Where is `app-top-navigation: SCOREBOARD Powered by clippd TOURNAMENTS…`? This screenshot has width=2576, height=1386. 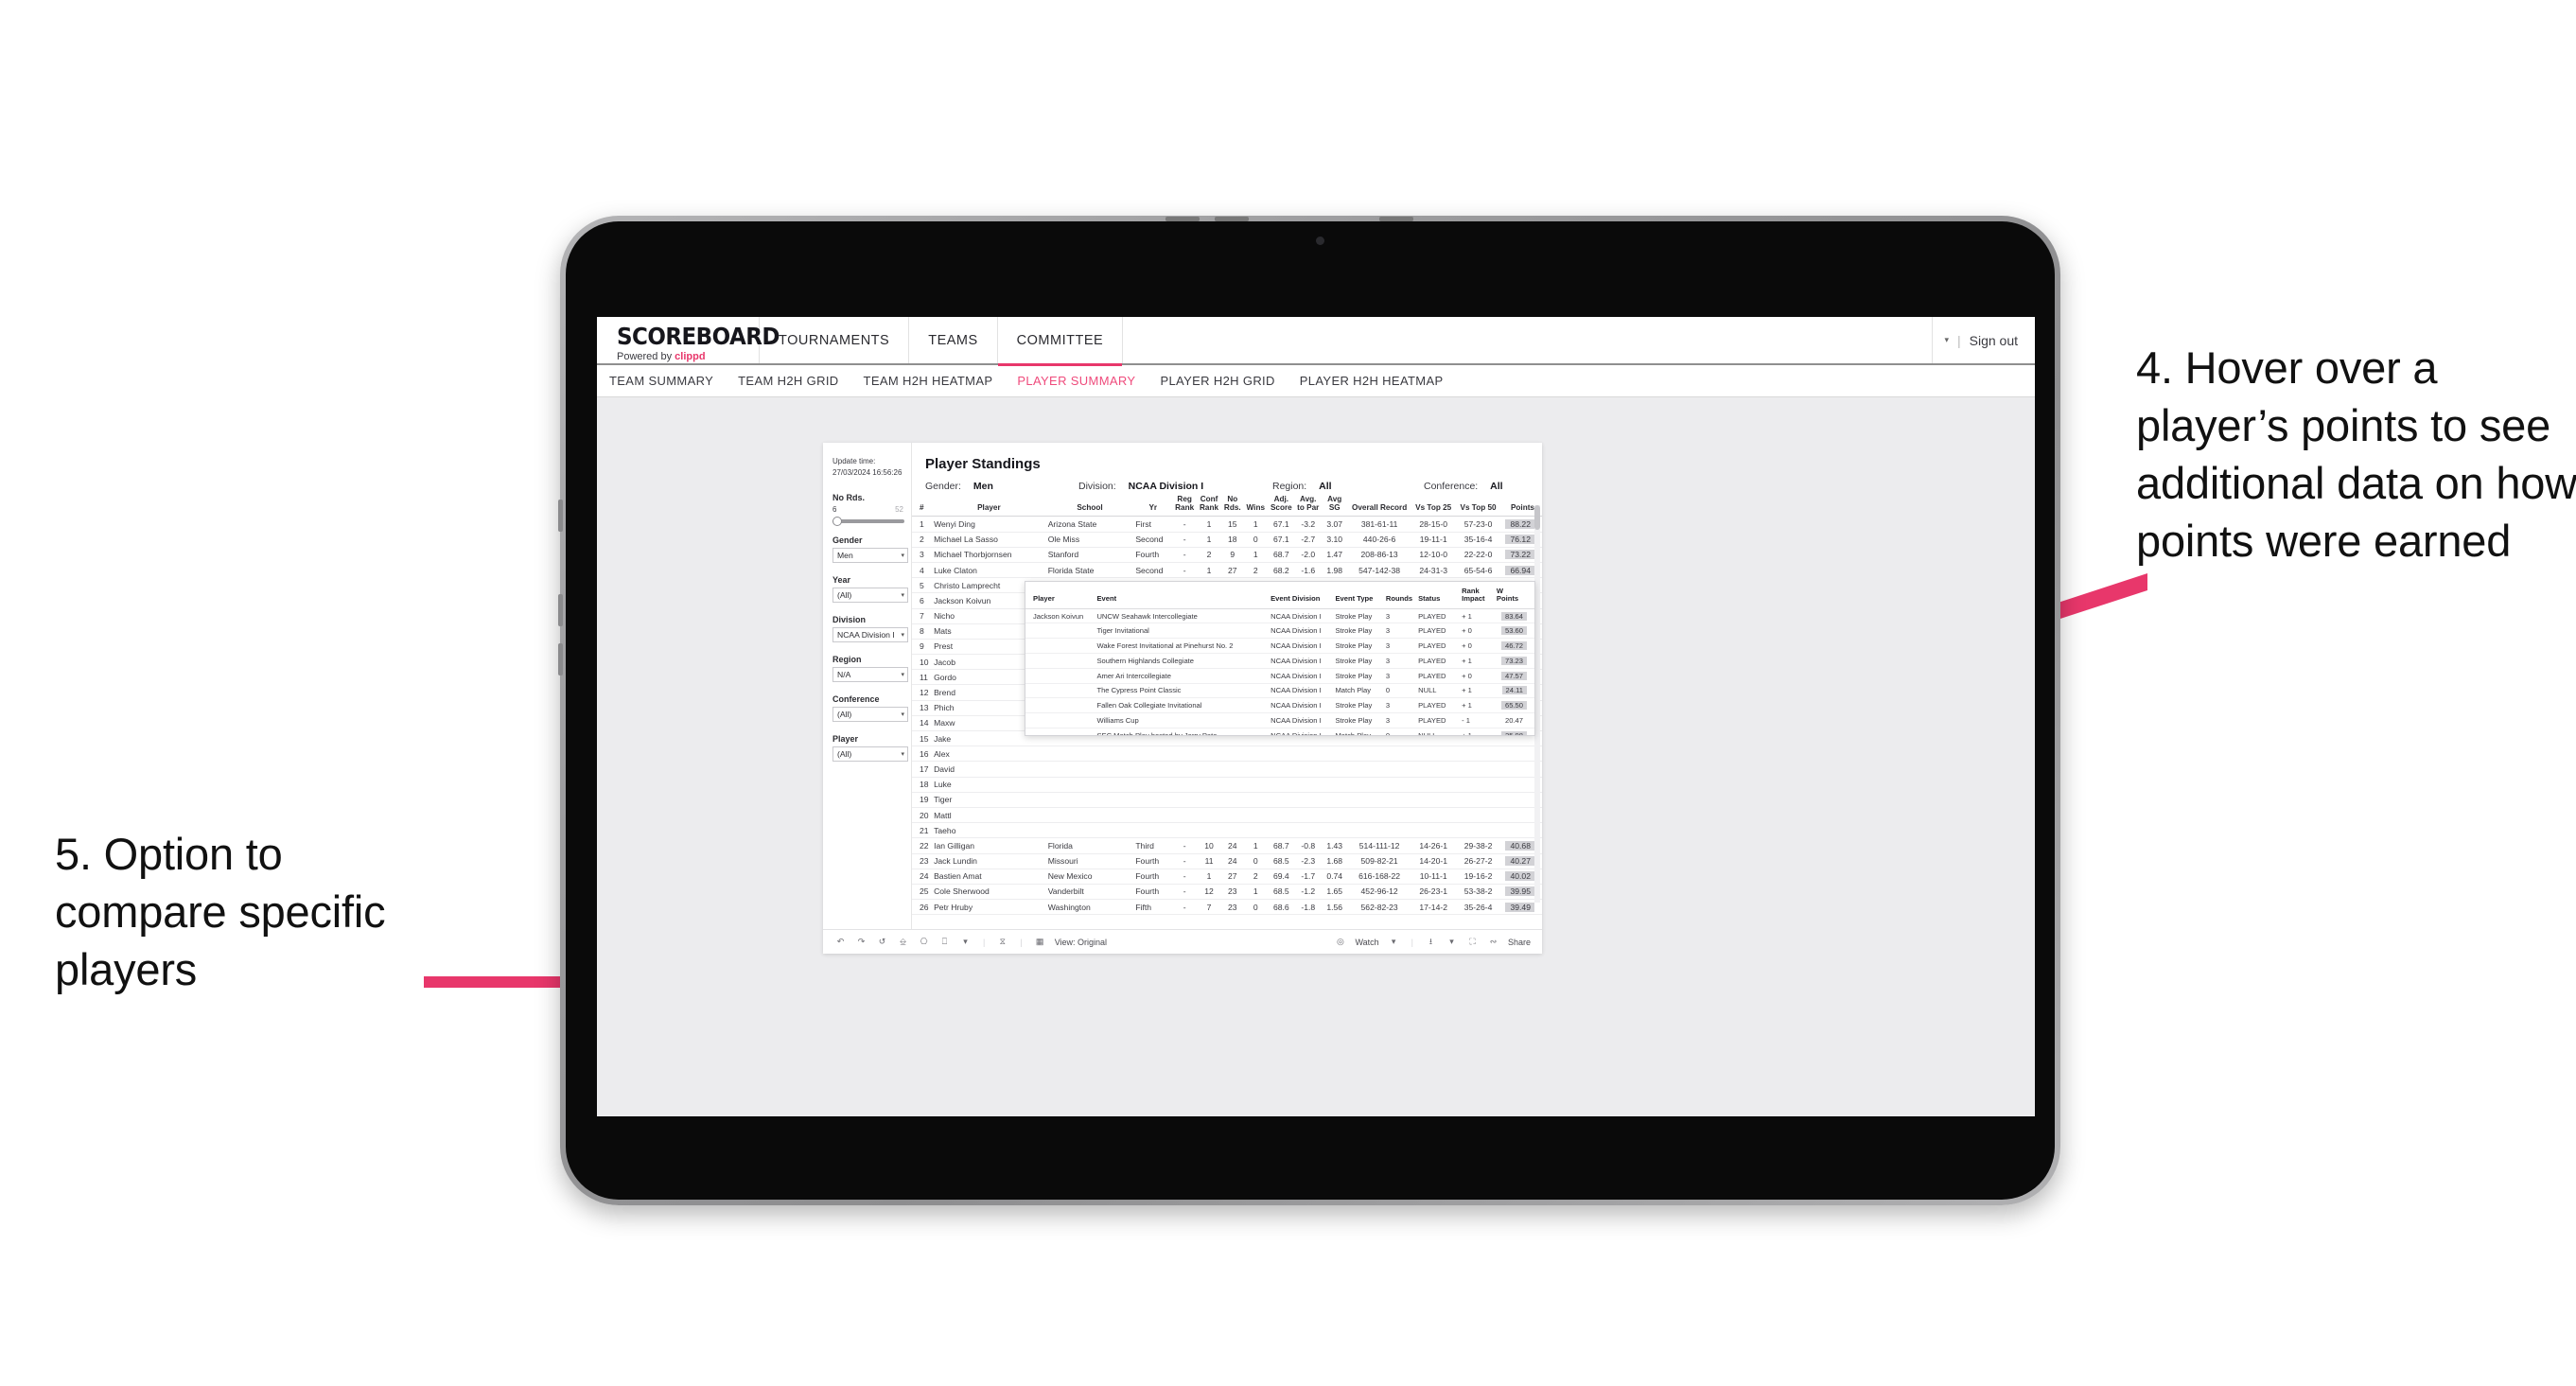
app-top-navigation: SCOREBOARD Powered by clippd TOURNAMENTS… is located at coordinates (1316, 341).